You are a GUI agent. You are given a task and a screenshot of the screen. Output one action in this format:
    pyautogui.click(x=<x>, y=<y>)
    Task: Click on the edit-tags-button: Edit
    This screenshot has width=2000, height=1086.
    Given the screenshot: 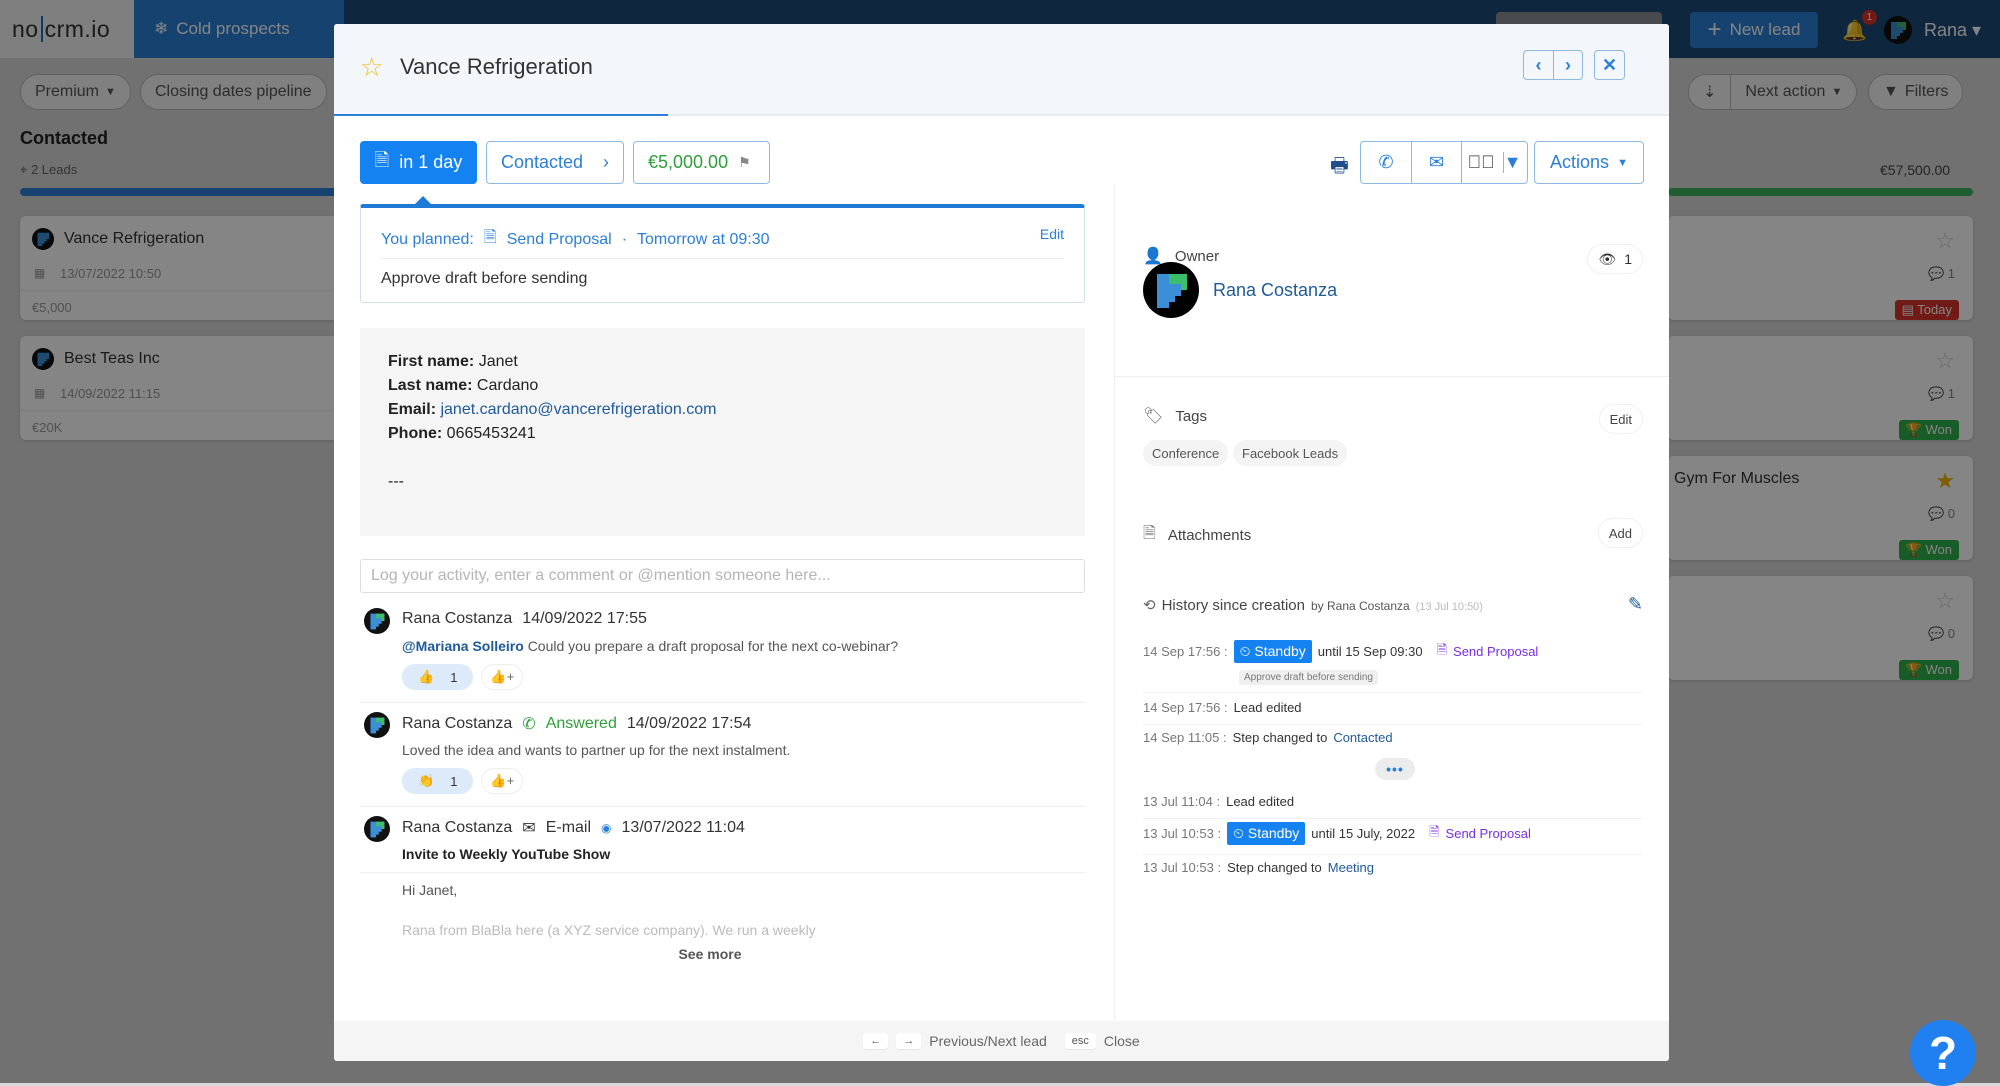 What is the action you would take?
    pyautogui.click(x=1621, y=419)
    